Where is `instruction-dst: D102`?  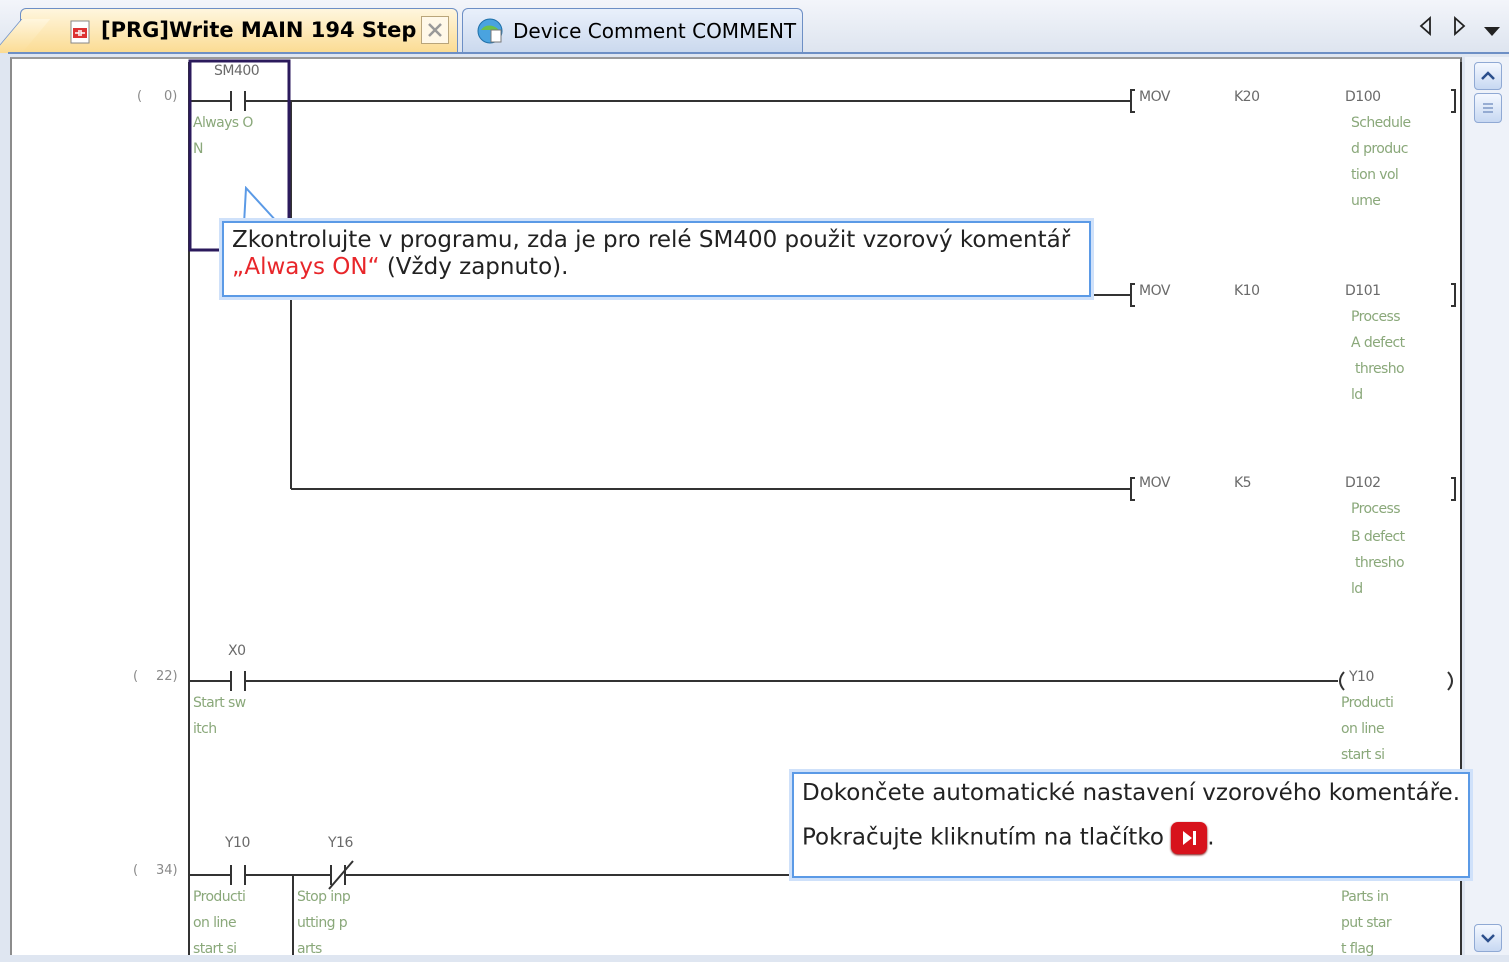 instruction-dst: D102 is located at coordinates (1363, 483).